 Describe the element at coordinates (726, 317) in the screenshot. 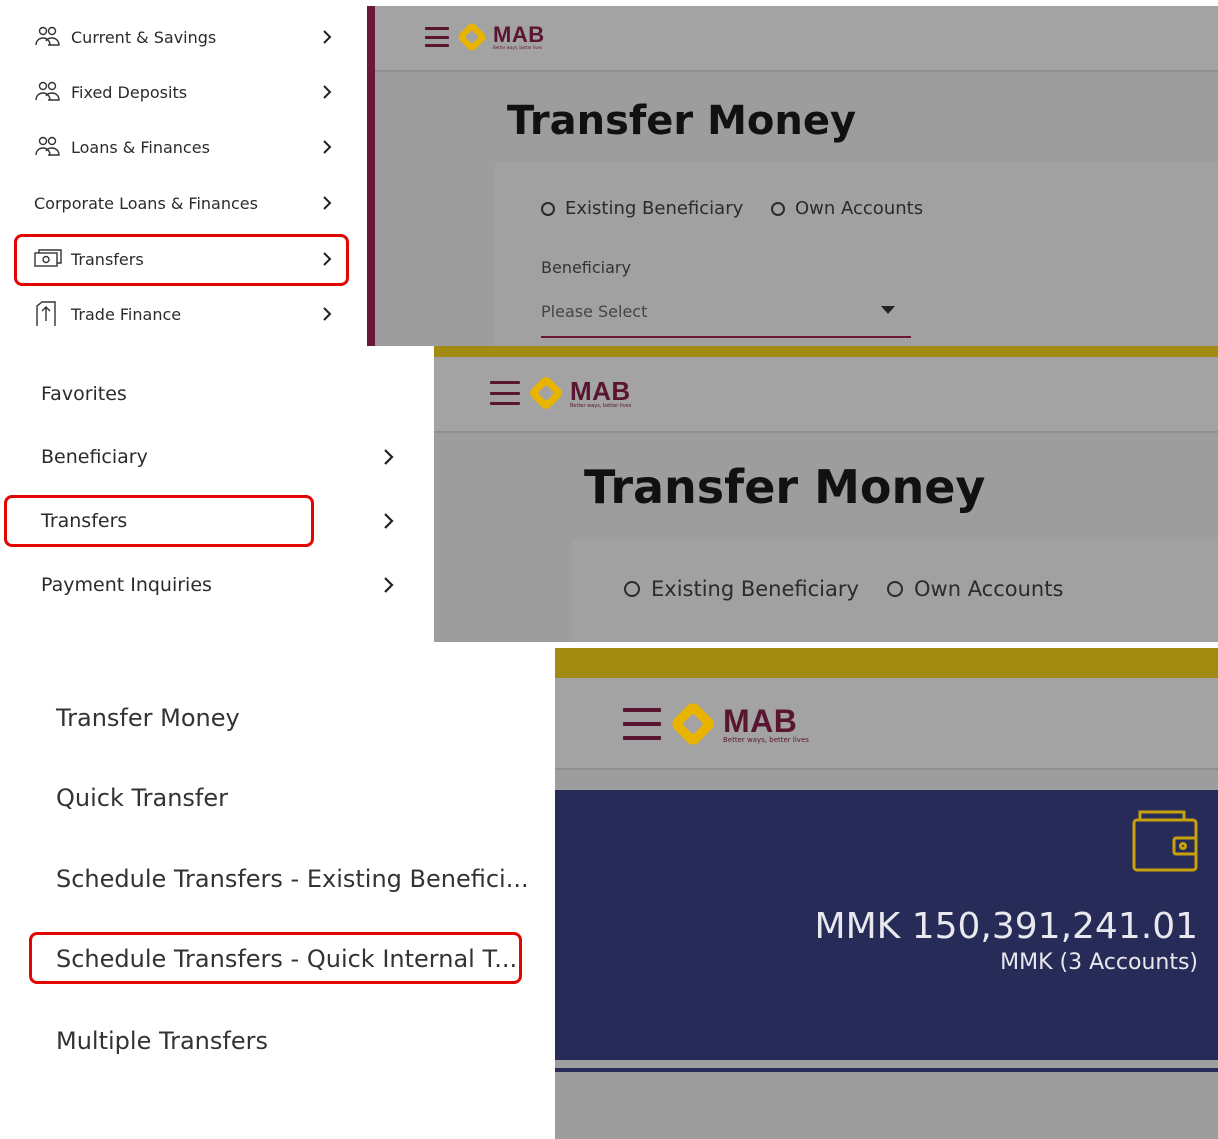

I see `beneficiary-select: Please Select` at that location.